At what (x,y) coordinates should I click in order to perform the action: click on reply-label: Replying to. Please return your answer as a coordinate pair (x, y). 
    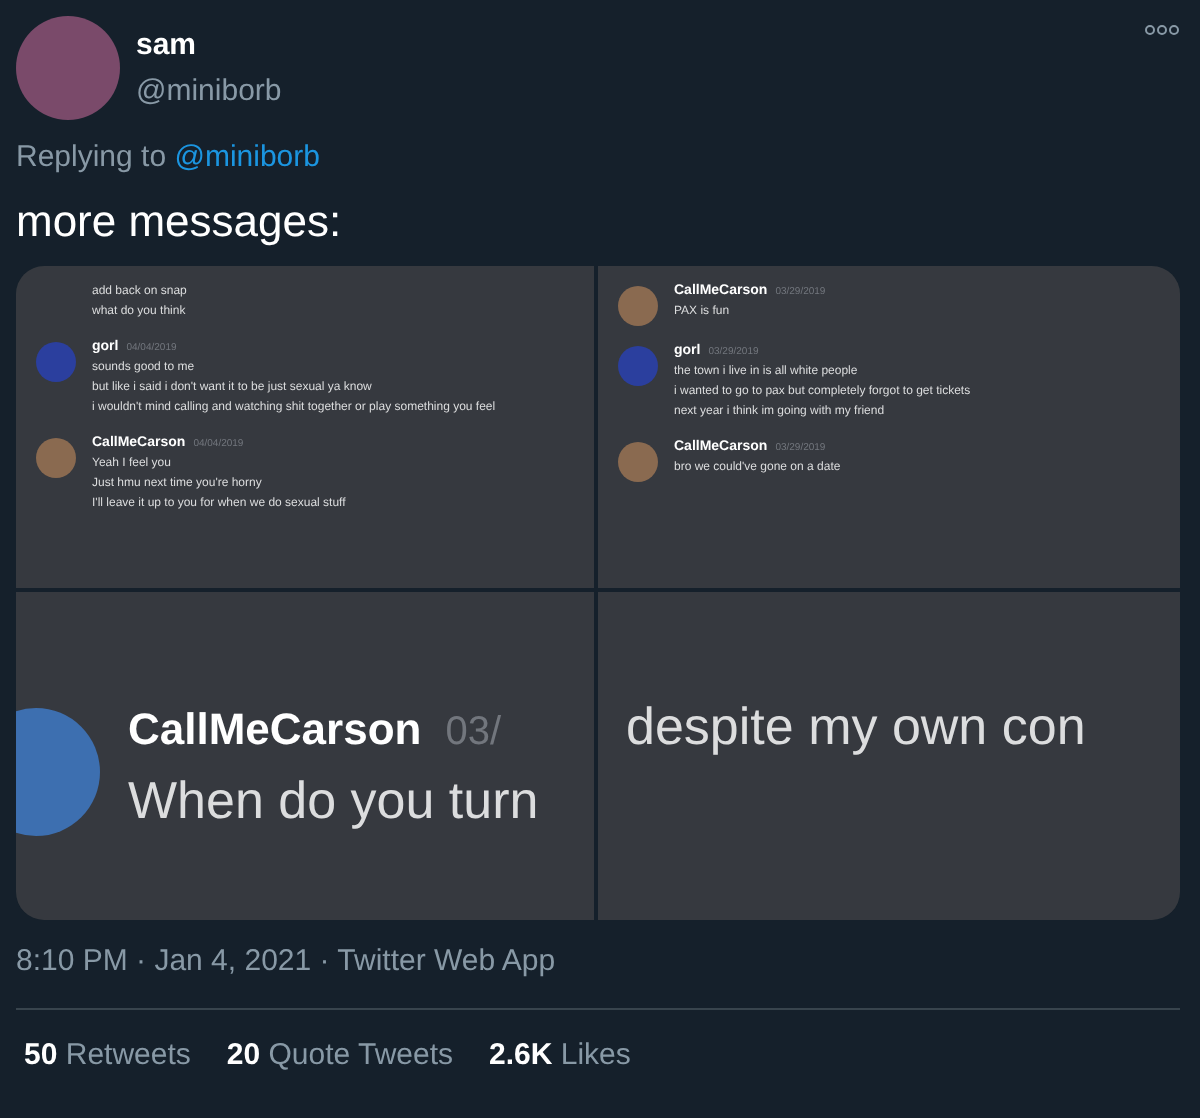
    Looking at the image, I should click on (91, 157).